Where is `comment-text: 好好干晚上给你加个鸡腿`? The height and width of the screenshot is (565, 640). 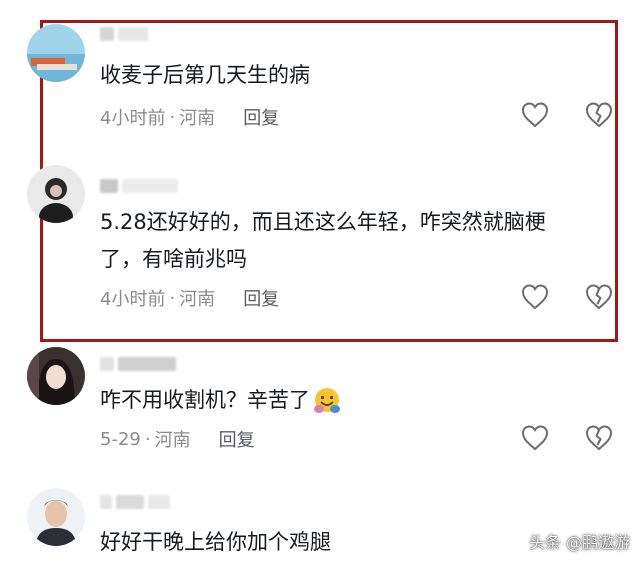
comment-text: 好好干晚上给你加个鸡腿 is located at coordinates (215, 542).